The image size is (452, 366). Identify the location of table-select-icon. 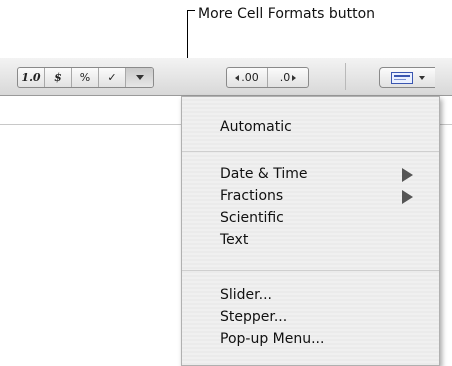
(401, 77).